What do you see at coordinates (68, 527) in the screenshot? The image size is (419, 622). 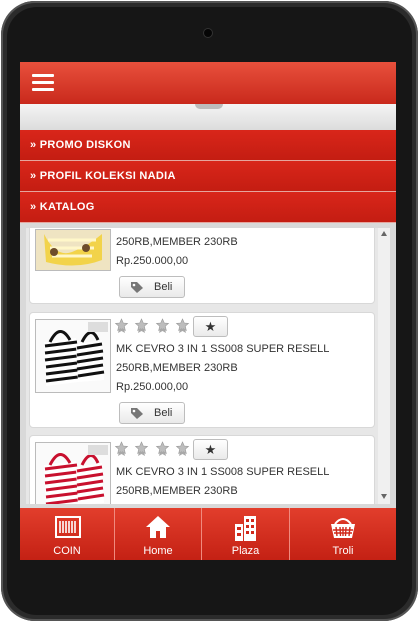 I see `barcode-icon` at bounding box center [68, 527].